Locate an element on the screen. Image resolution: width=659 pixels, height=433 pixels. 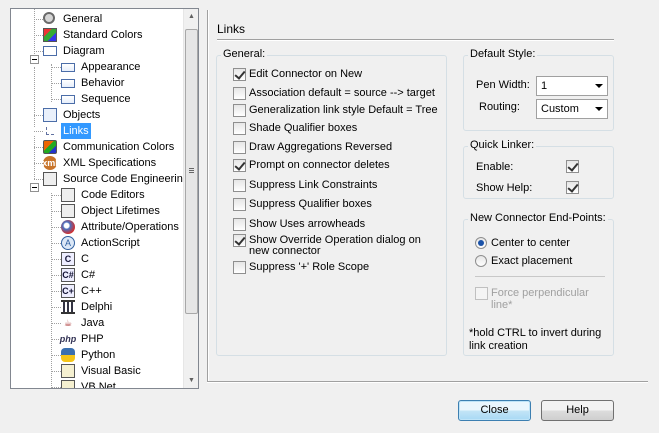
enable-checkbox is located at coordinates (572, 166).